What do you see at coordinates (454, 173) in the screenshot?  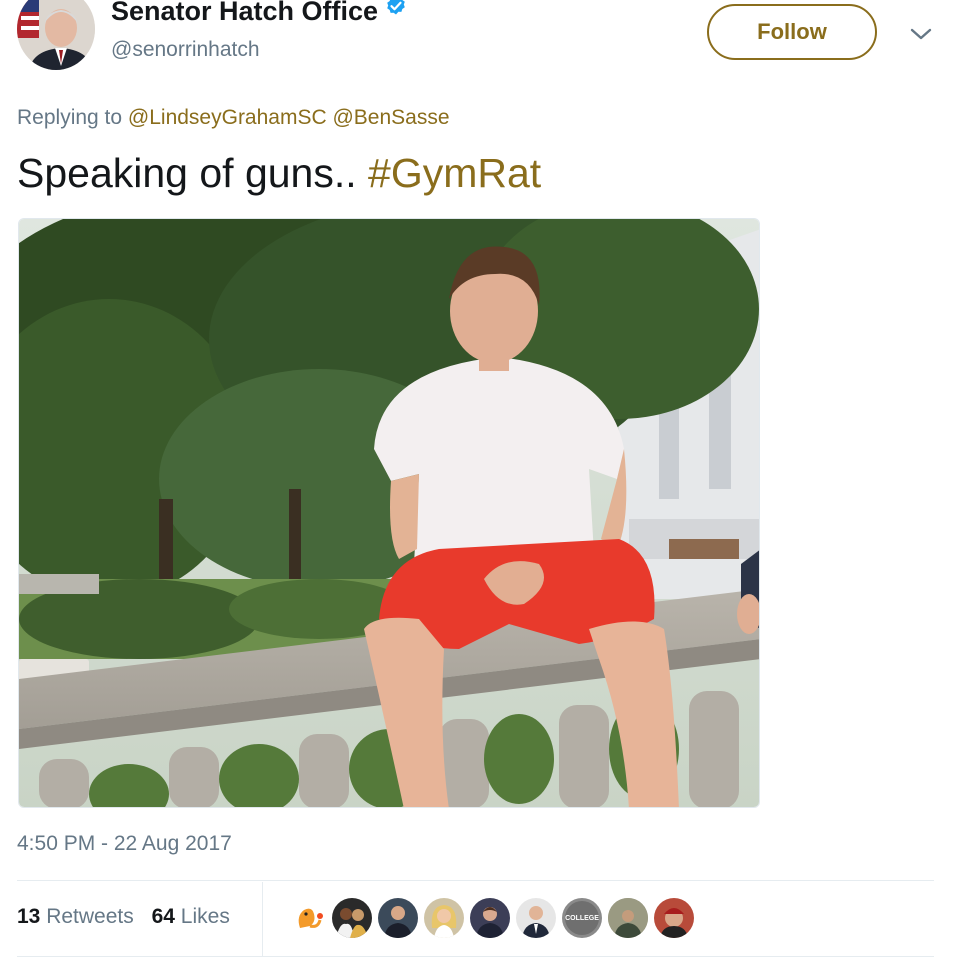 I see `hashtag-link: #GymRat` at bounding box center [454, 173].